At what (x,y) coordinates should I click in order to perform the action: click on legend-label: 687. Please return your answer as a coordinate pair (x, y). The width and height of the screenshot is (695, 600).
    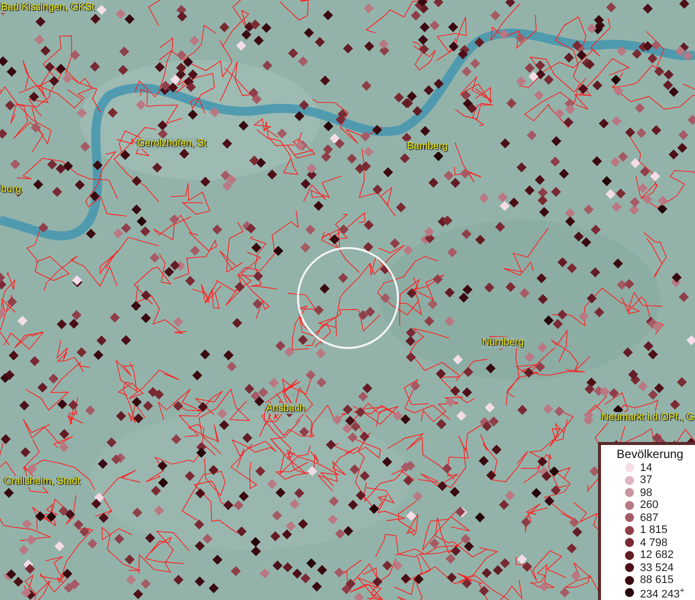
    Looking at the image, I should click on (649, 518).